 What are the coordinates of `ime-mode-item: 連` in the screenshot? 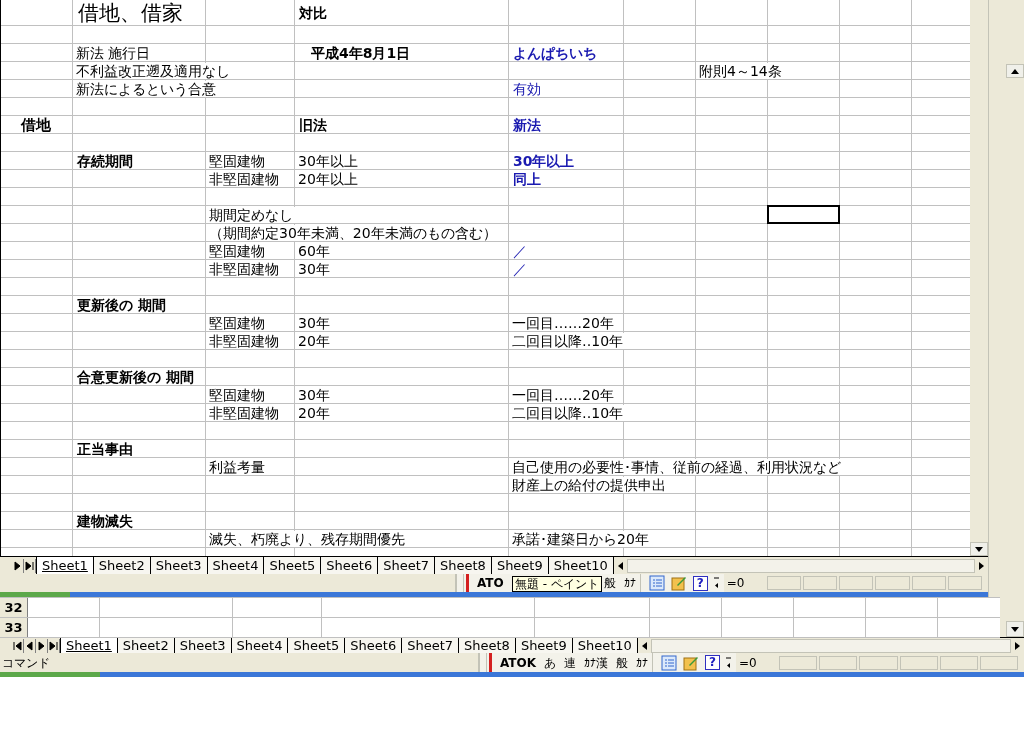 It's located at (570, 662).